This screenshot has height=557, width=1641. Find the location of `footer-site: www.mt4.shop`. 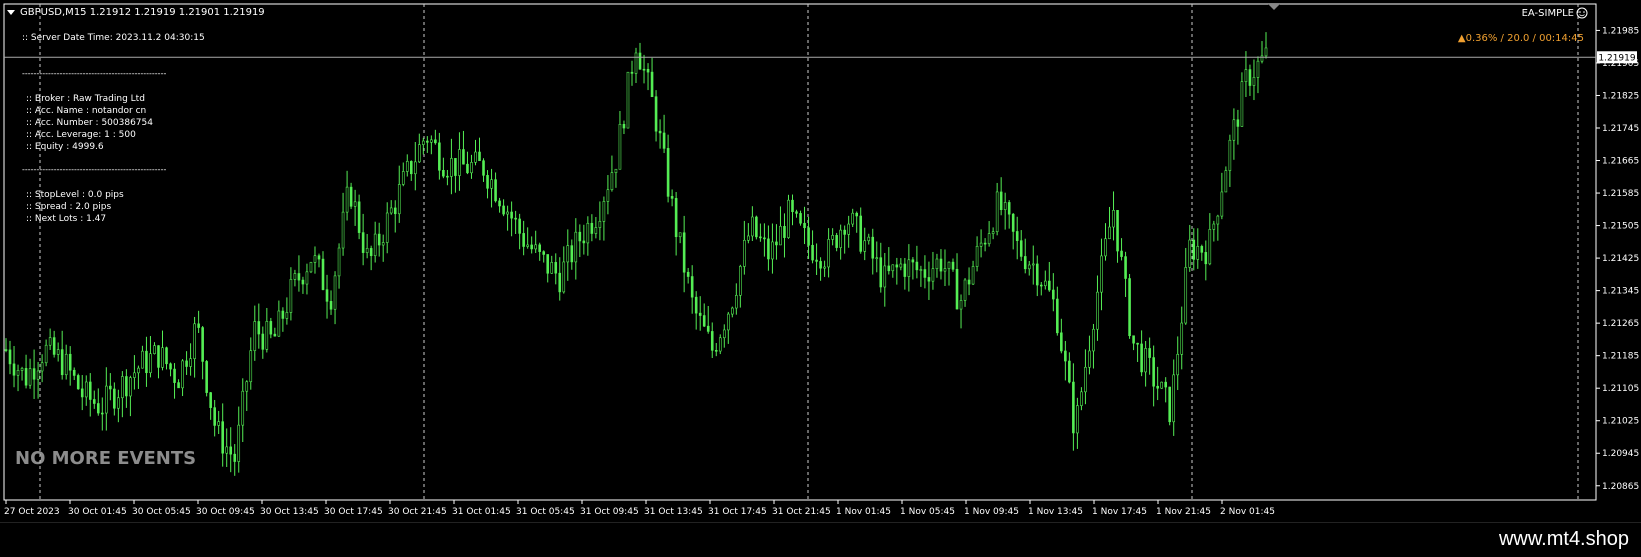

footer-site: www.mt4.shop is located at coordinates (1563, 539).